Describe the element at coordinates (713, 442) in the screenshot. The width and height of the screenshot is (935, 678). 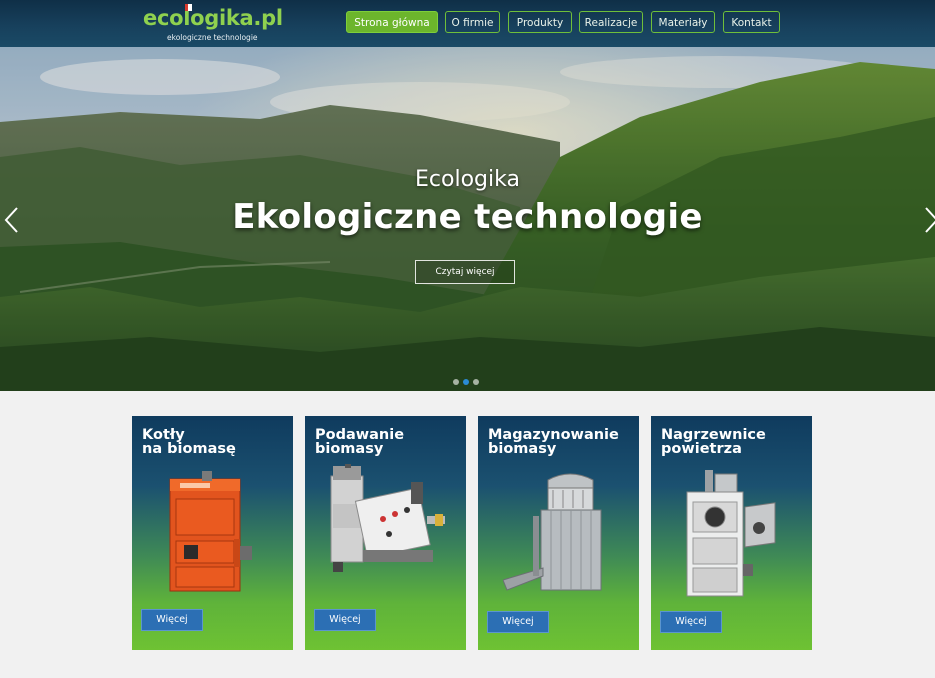
I see `card-title: Nagrzewnice powietrza` at that location.